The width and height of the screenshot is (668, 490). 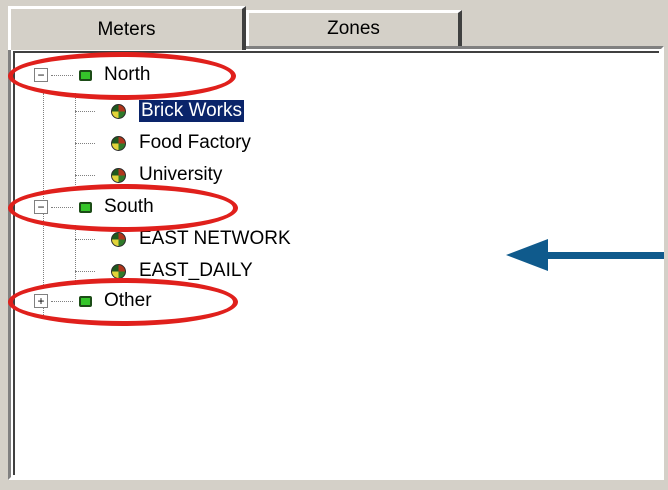 What do you see at coordinates (181, 174) in the screenshot?
I see `tree-item-label: University` at bounding box center [181, 174].